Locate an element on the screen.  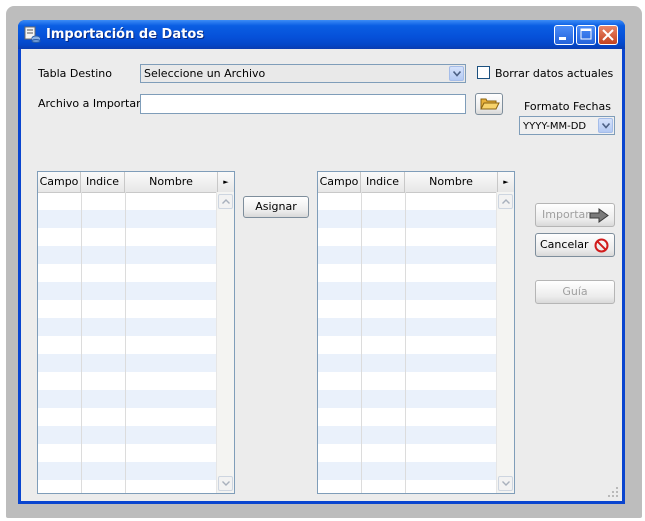
resize-grip-icon is located at coordinates (613, 492).